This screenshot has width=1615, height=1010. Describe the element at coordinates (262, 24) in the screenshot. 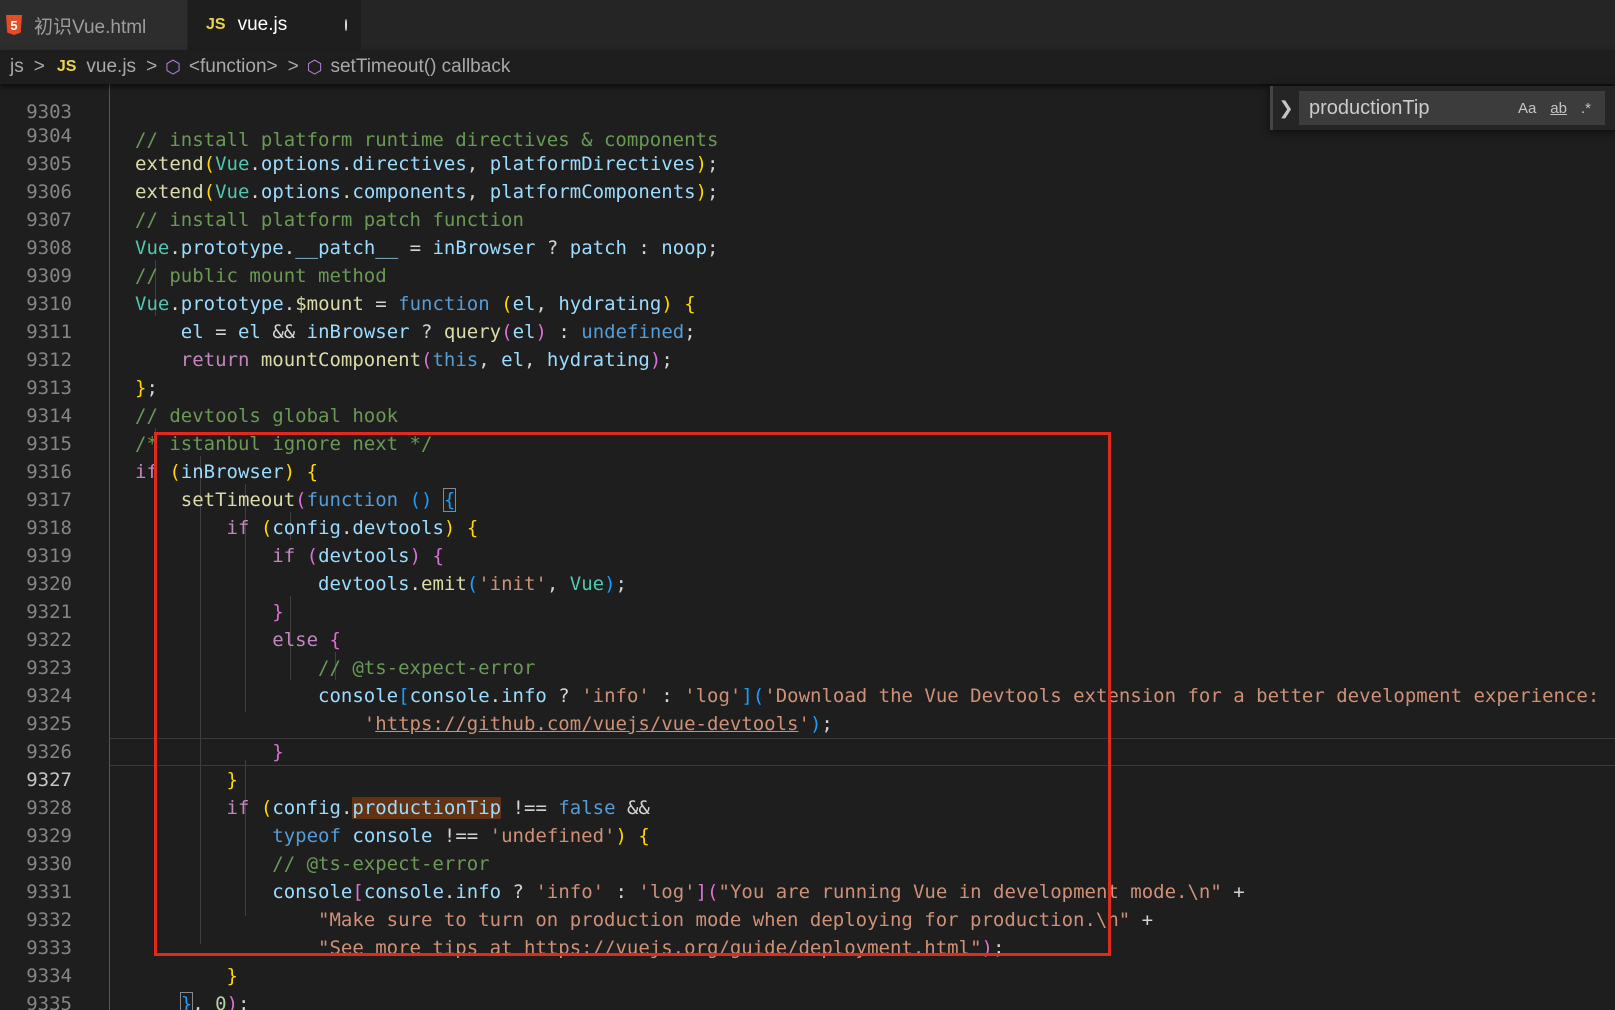

I see `tab-label: vue.js` at that location.